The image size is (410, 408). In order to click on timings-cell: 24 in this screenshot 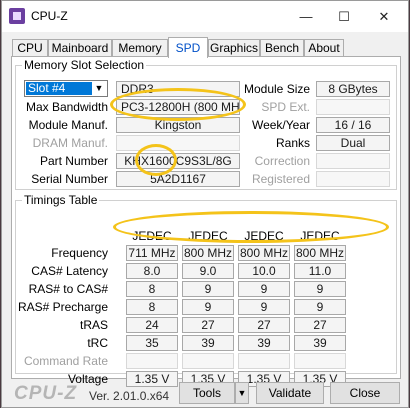, I will do `click(152, 325)`.